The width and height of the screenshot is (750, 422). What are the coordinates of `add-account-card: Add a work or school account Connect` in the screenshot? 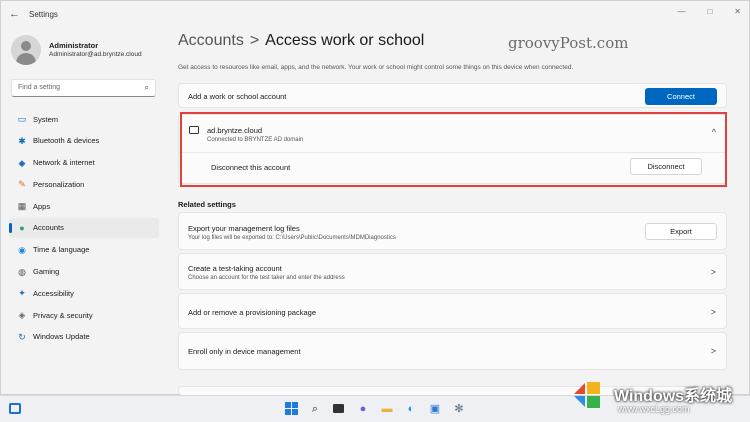 It's located at (452, 95).